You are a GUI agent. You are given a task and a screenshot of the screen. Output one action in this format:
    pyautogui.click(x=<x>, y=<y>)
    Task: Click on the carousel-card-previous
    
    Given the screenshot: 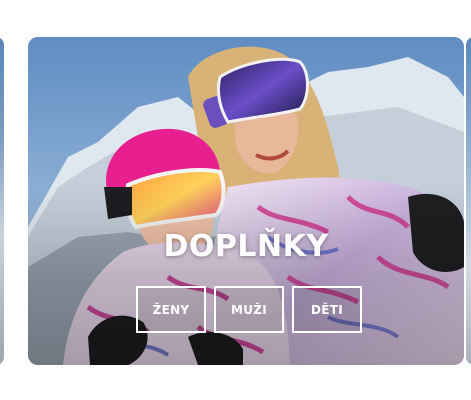 What is the action you would take?
    pyautogui.click(x=2, y=201)
    